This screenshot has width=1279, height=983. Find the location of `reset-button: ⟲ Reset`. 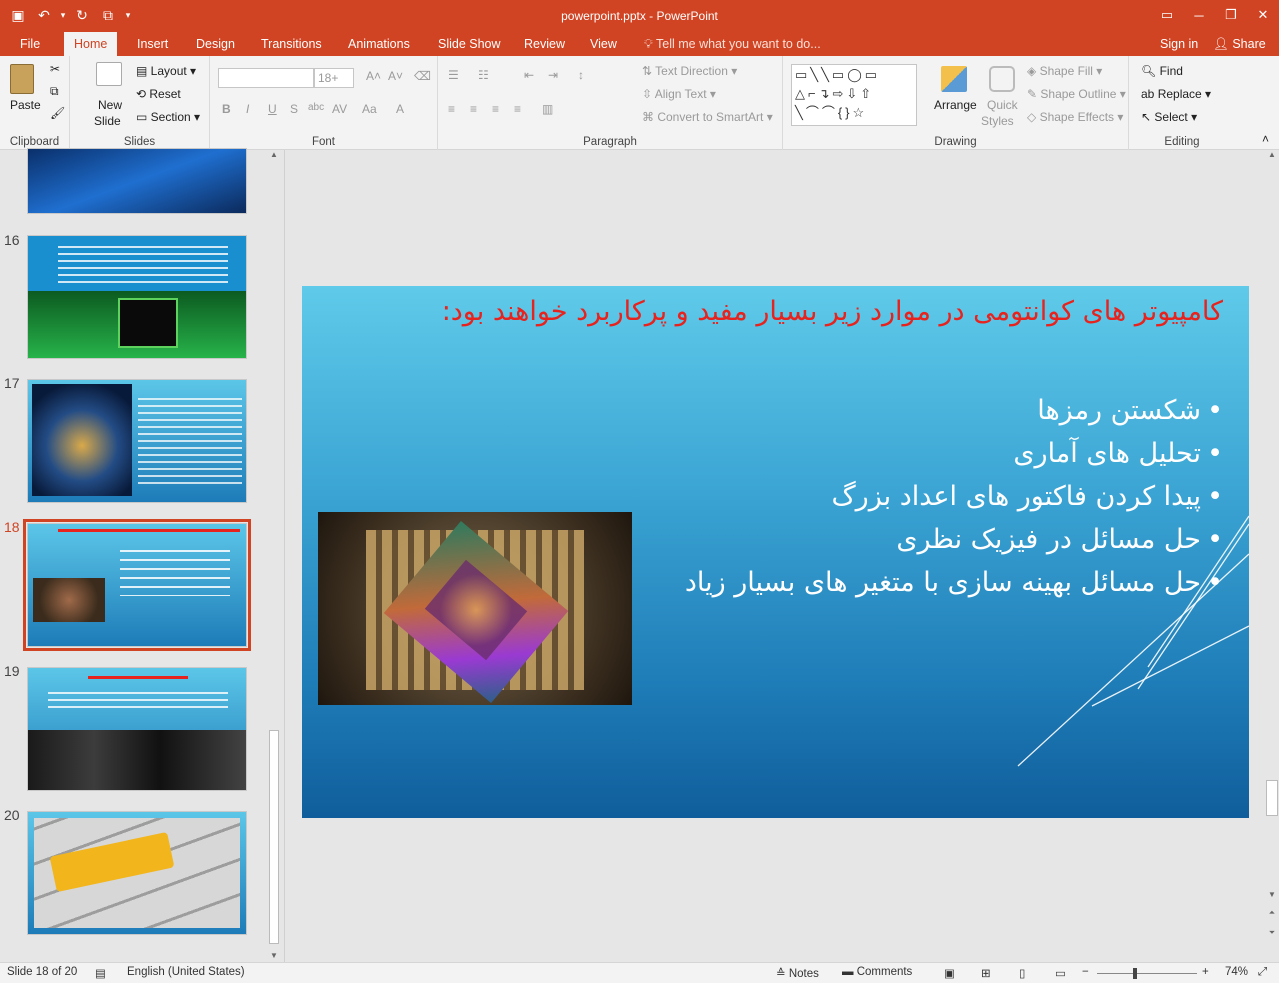

reset-button: ⟲ Reset is located at coordinates (158, 94).